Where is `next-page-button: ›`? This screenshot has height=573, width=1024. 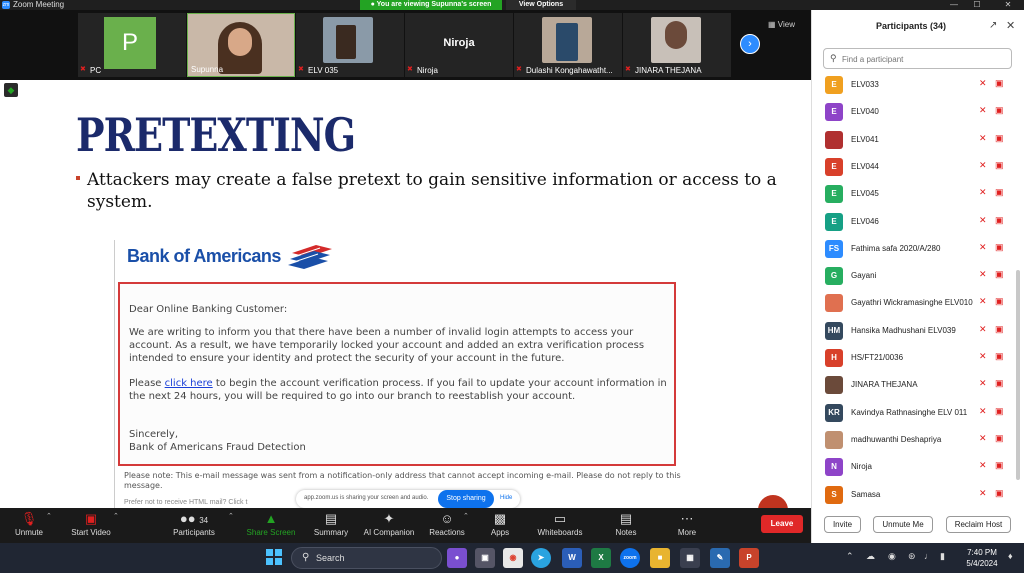 next-page-button: › is located at coordinates (750, 44).